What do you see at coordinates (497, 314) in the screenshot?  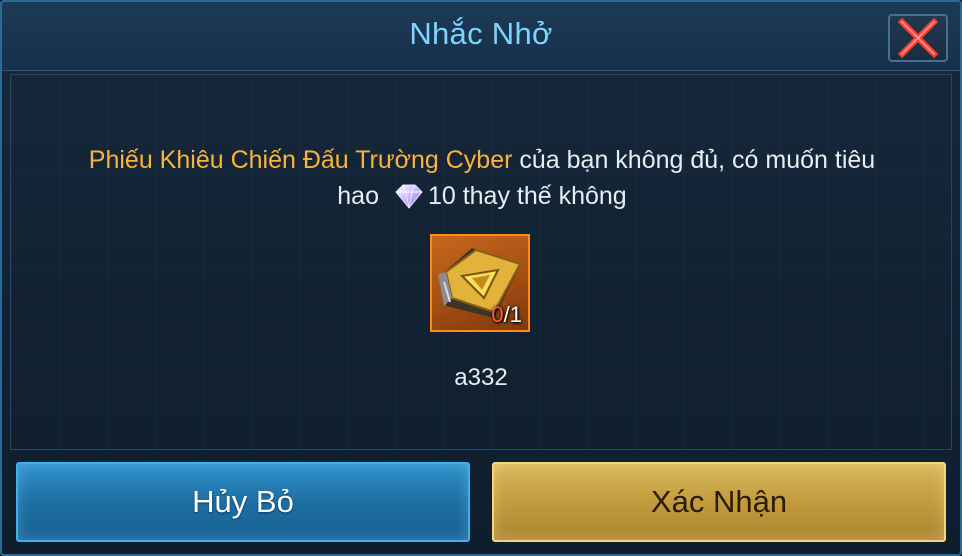 I see `item-count-have: 0` at bounding box center [497, 314].